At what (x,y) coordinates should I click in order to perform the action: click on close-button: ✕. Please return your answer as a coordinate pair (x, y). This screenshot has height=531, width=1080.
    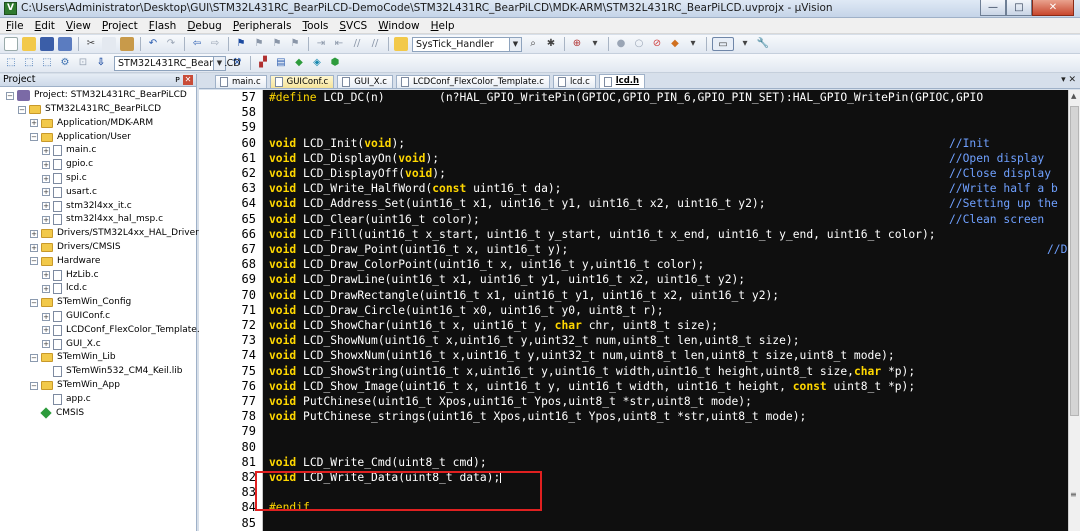
    Looking at the image, I should click on (1053, 8).